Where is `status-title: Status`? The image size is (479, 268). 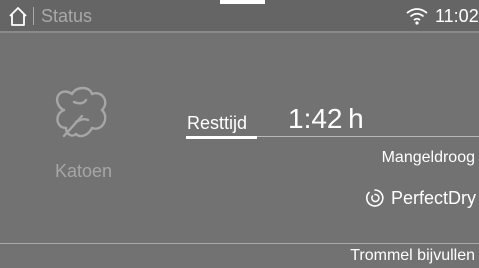
status-title: Status is located at coordinates (67, 16).